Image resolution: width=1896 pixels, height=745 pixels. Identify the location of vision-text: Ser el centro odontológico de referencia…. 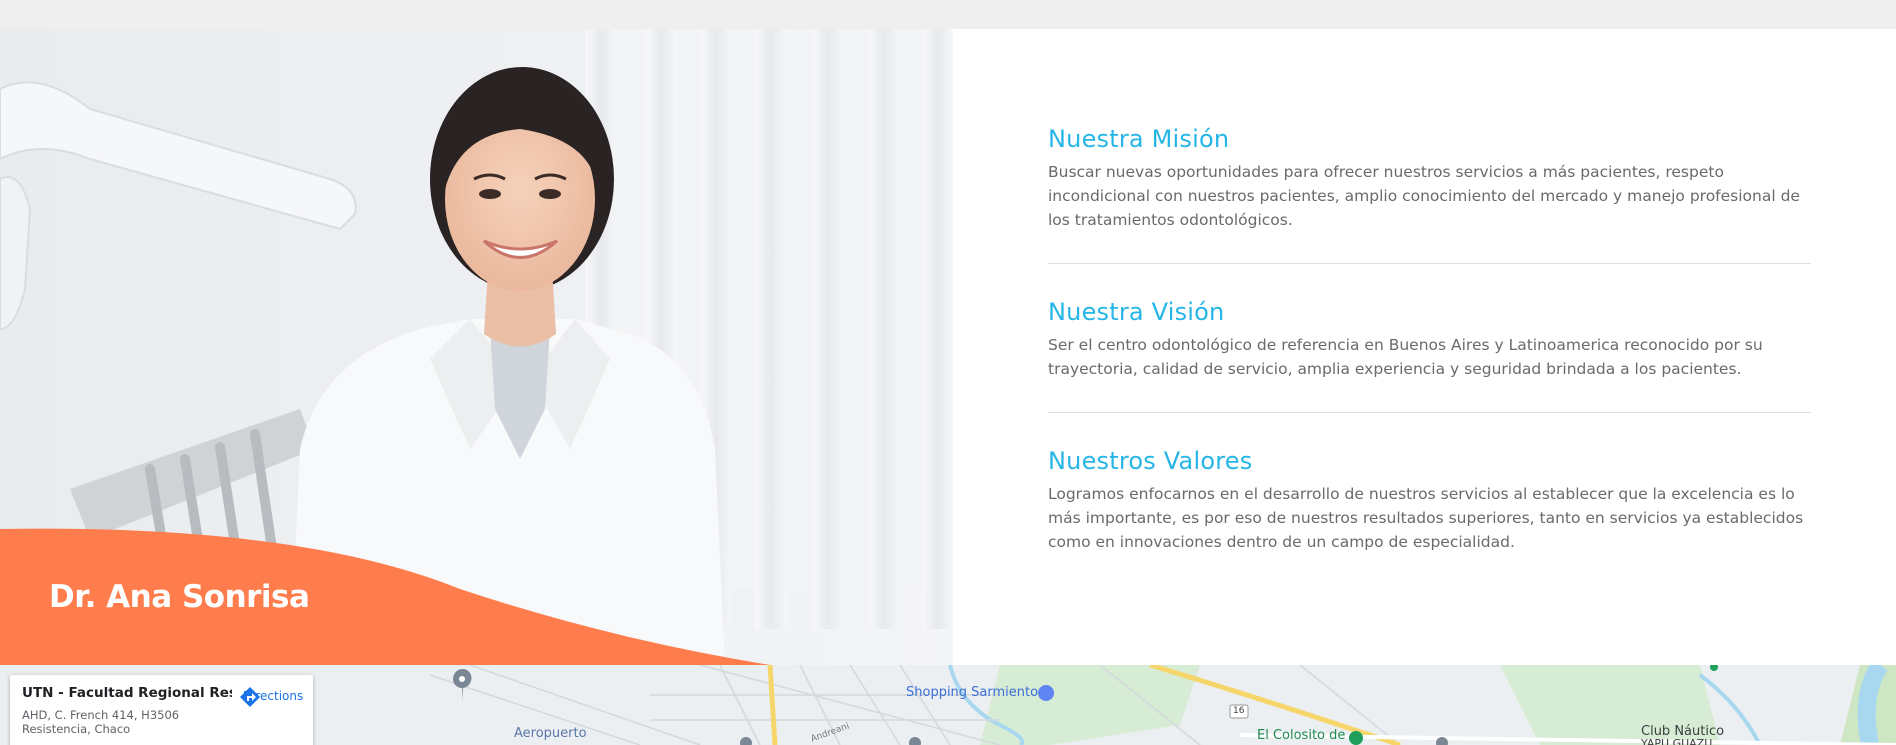
(1405, 357).